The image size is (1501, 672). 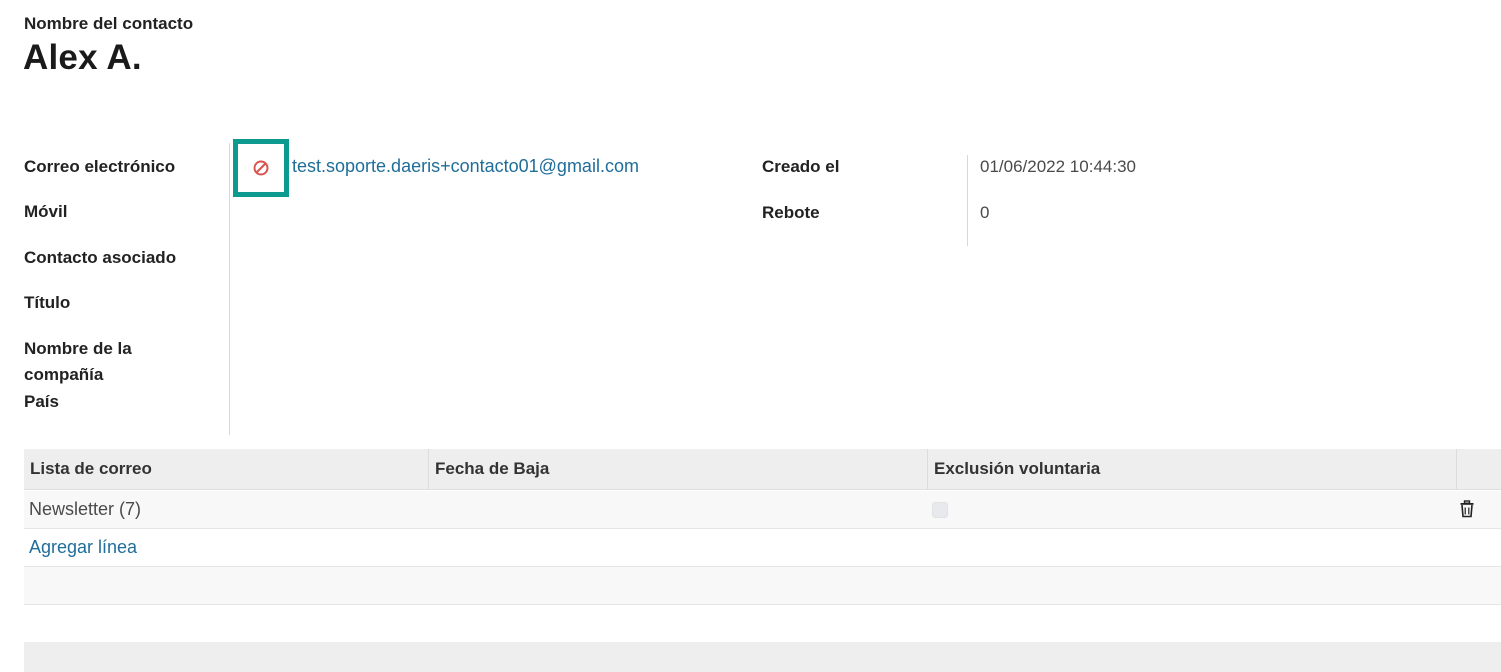 What do you see at coordinates (46, 211) in the screenshot?
I see `mobile-label: Móvil` at bounding box center [46, 211].